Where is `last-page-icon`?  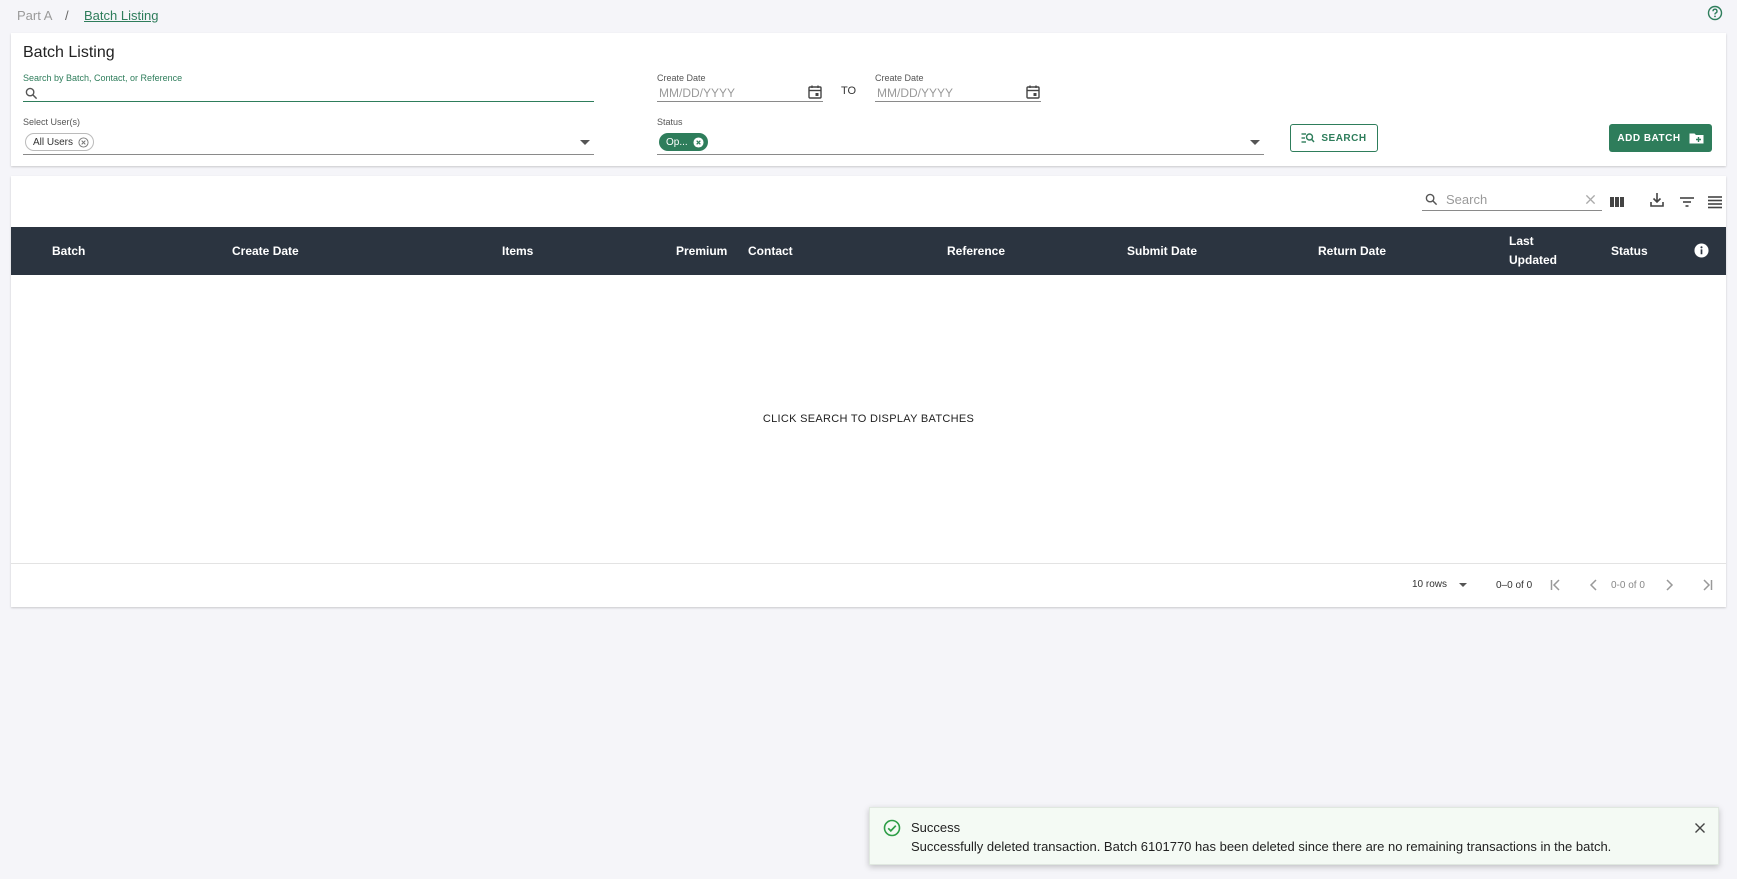
last-page-icon is located at coordinates (1707, 585).